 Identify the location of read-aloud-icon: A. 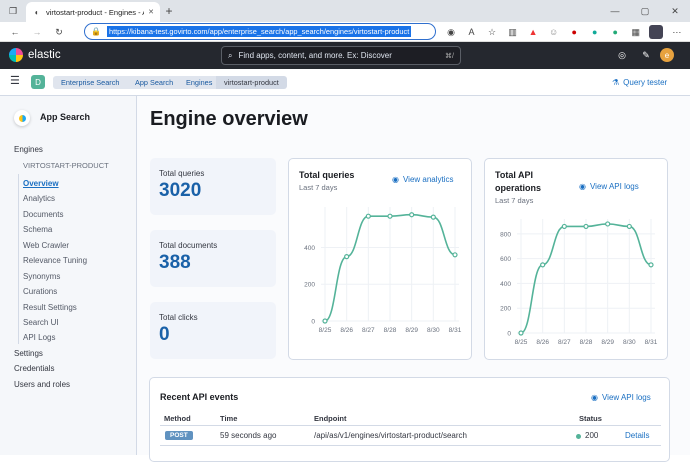
(472, 32).